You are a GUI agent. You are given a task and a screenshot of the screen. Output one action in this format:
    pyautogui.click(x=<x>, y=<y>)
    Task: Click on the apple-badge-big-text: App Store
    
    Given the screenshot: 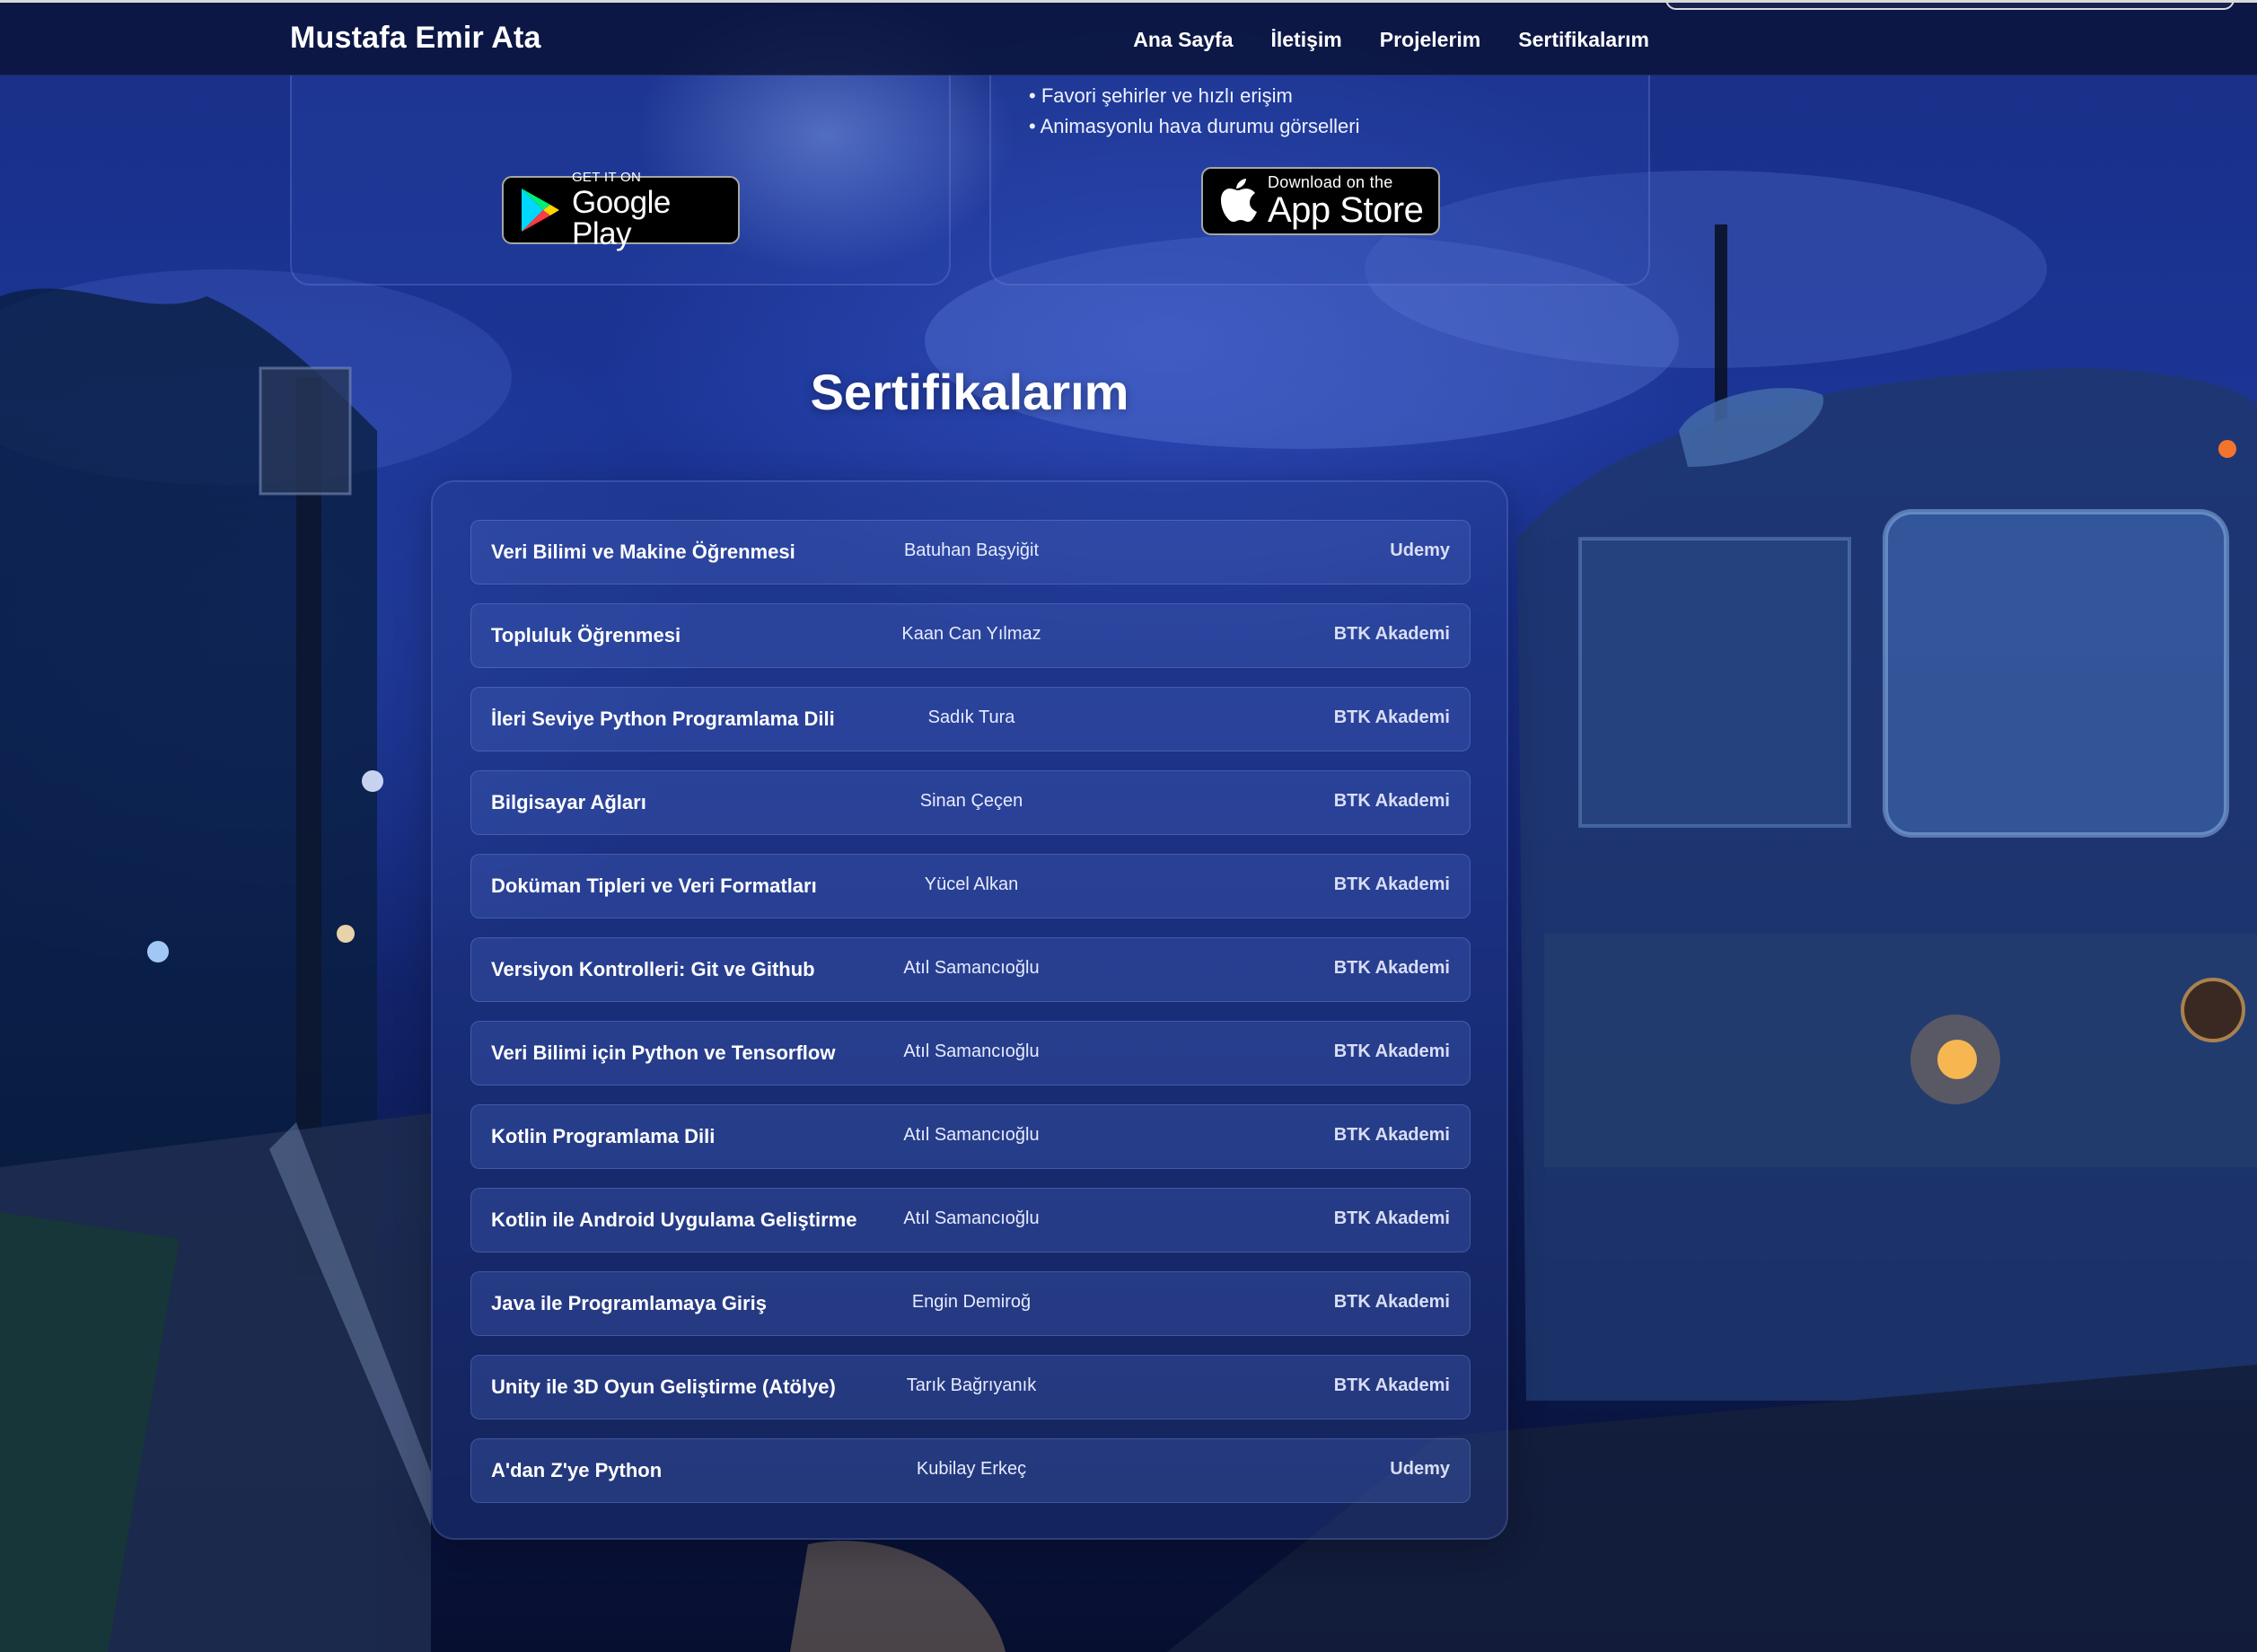 What is the action you would take?
    pyautogui.click(x=1346, y=210)
    